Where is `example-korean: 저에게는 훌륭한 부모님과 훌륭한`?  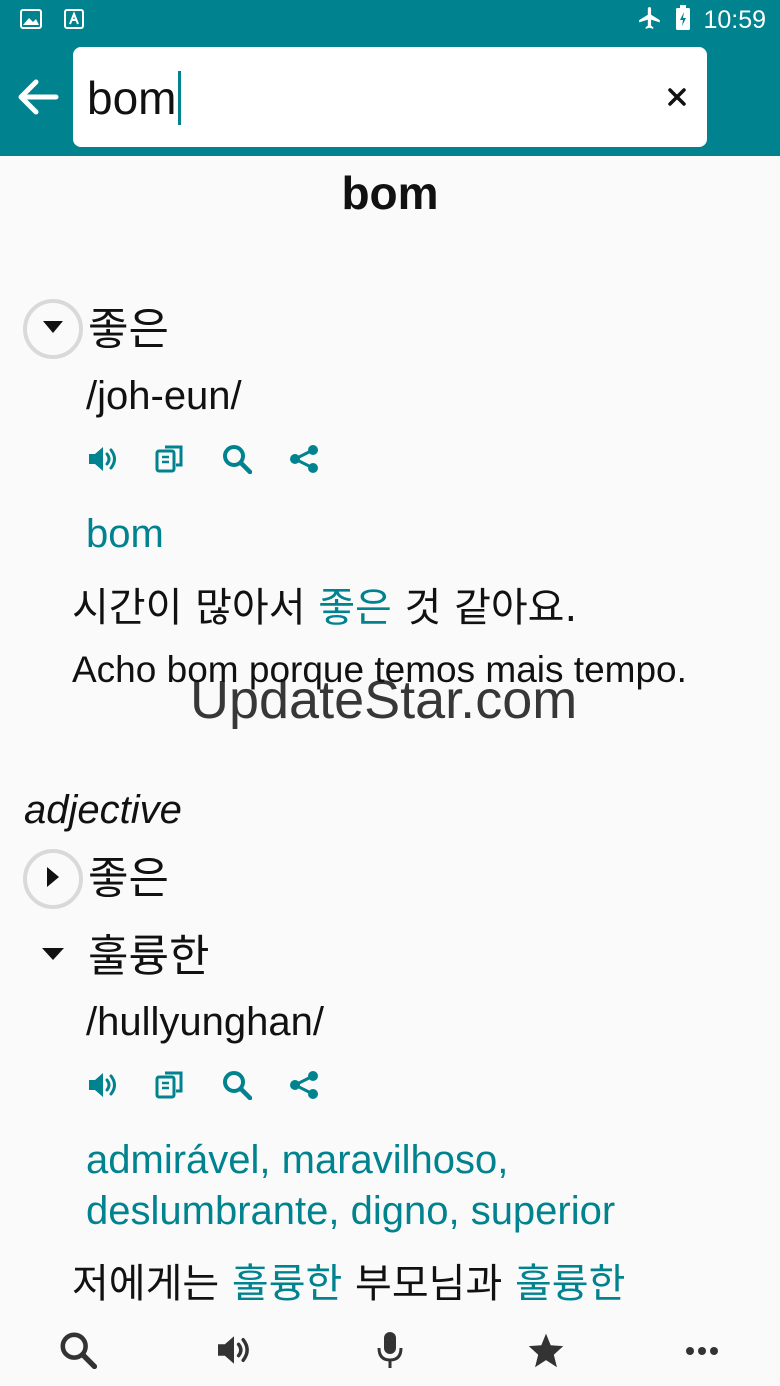
example-korean: 저에게는 훌륭한 부모님과 훌륭한 is located at coordinates (348, 1284).